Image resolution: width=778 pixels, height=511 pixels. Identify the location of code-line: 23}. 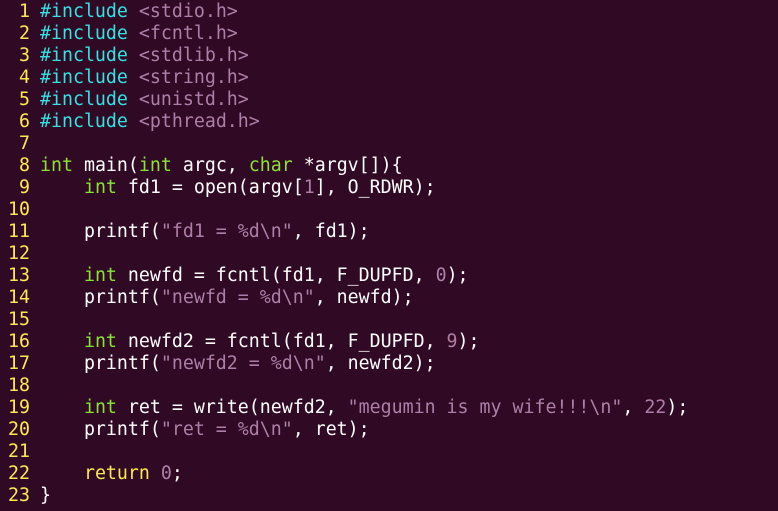
(389, 496).